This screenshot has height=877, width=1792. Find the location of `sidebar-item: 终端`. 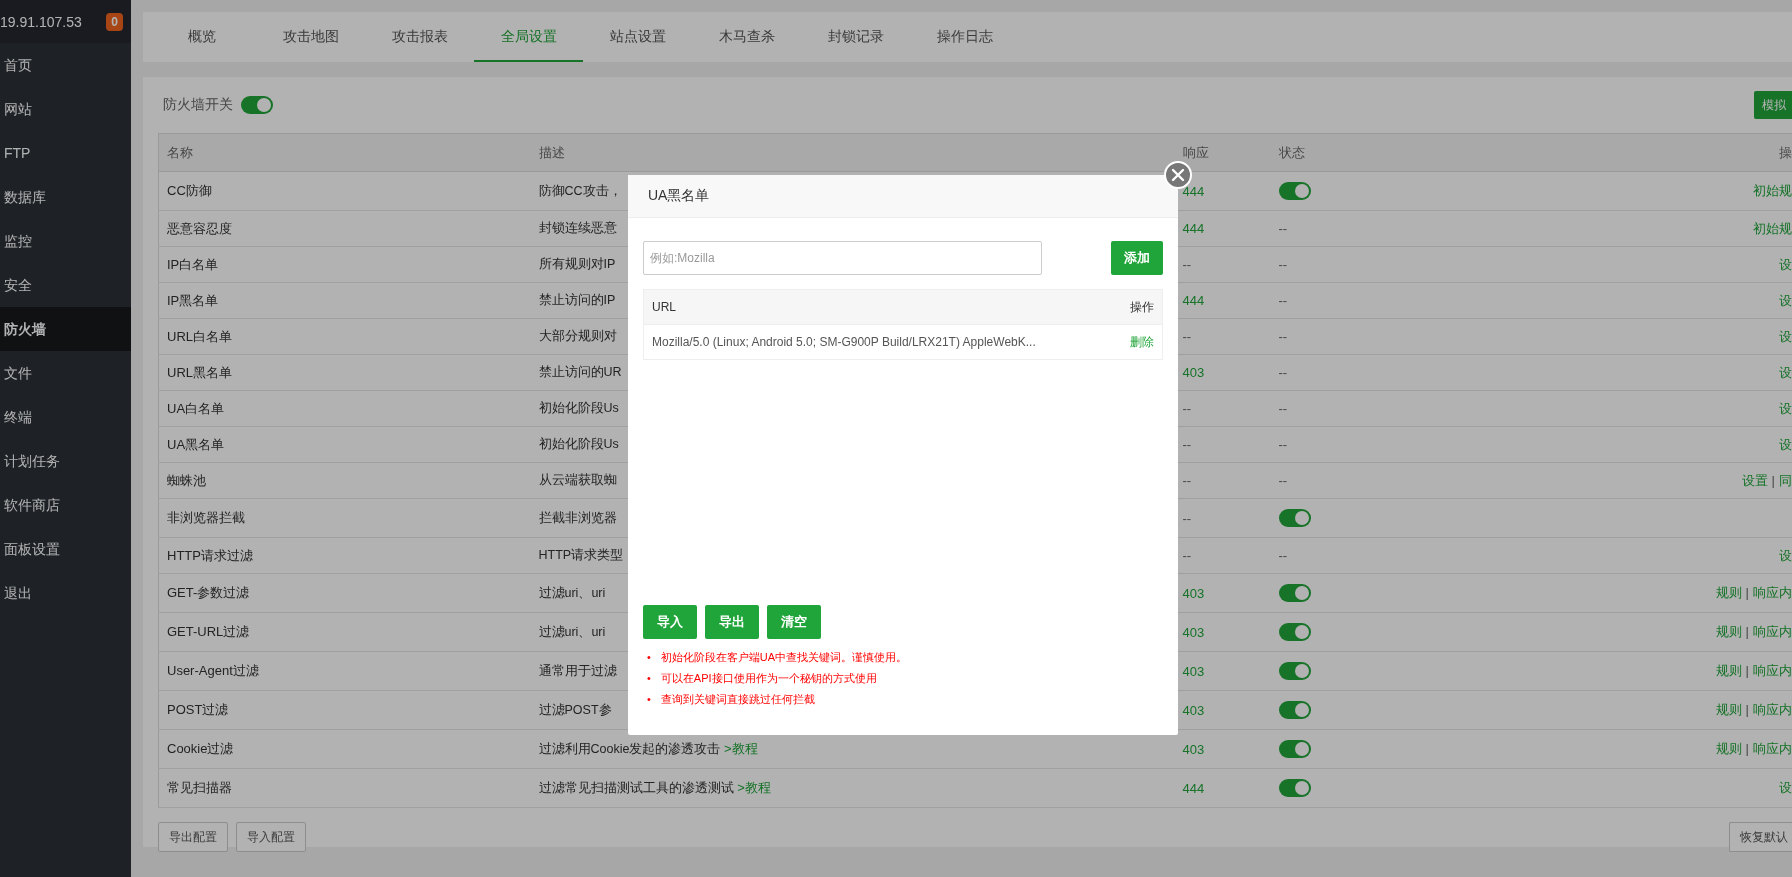

sidebar-item: 终端 is located at coordinates (65, 417).